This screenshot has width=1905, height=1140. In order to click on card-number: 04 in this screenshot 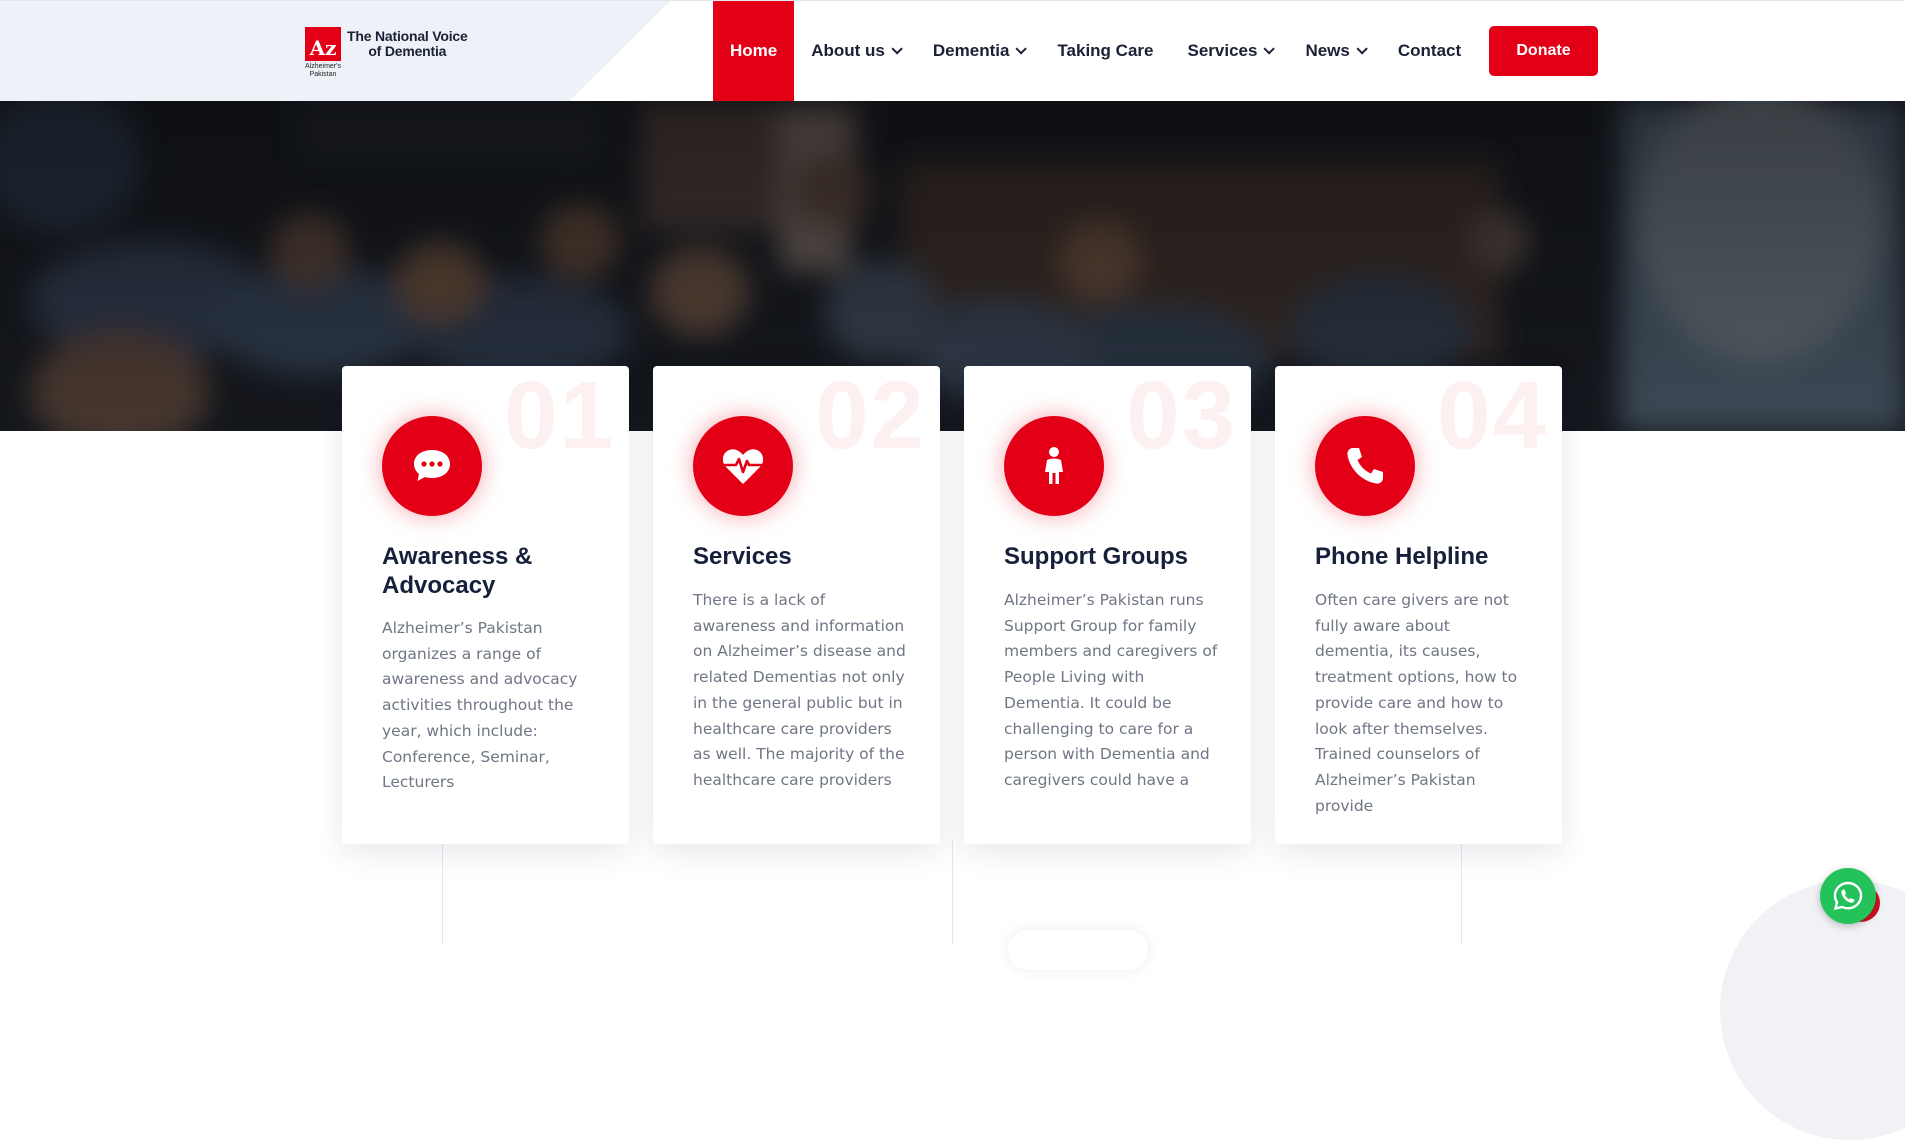, I will do `click(1492, 417)`.